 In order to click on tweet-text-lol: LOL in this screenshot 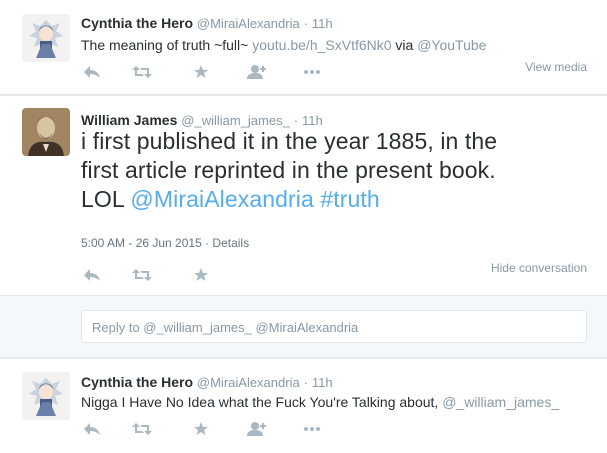, I will do `click(106, 199)`.